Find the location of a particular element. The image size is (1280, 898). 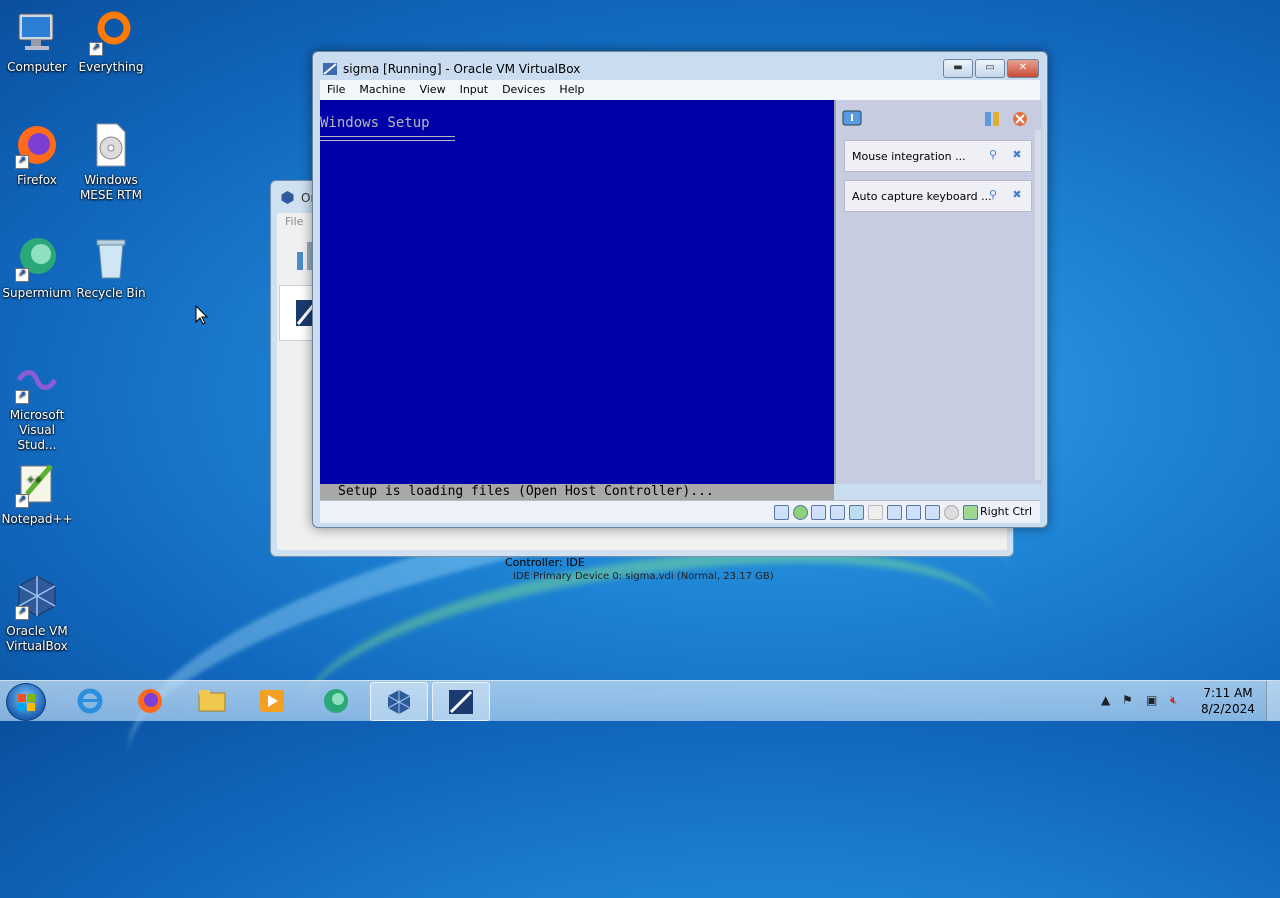

display-status-icon is located at coordinates (894, 512).